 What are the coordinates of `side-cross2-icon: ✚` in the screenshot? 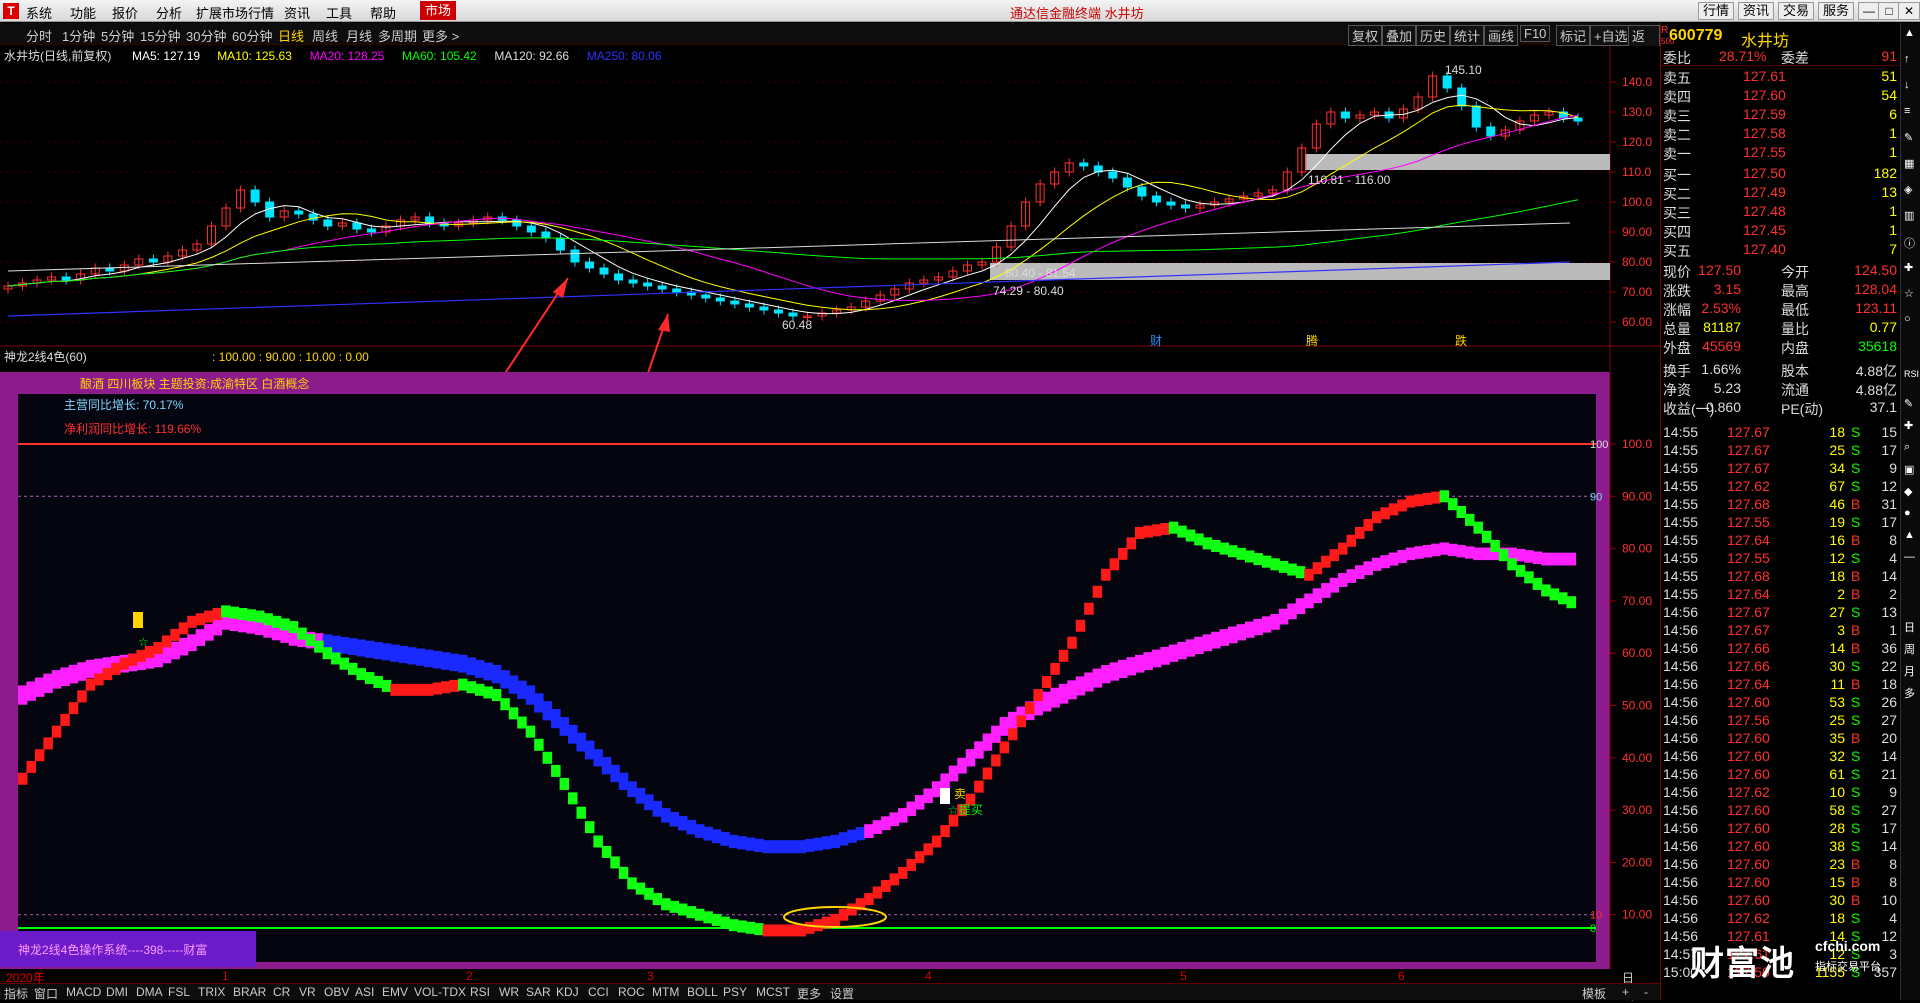 It's located at (1908, 425).